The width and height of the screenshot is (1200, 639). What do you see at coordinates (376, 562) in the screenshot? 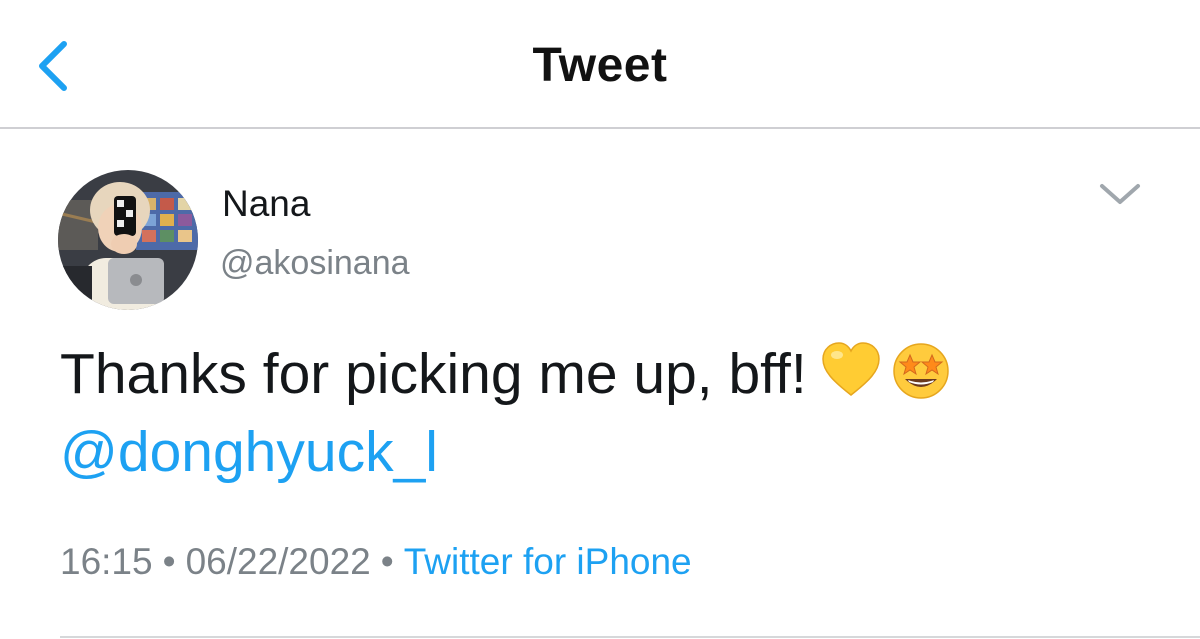
I see `tweet-meta: 16:15 • 06/22/2022 • Twitter for iPhone` at bounding box center [376, 562].